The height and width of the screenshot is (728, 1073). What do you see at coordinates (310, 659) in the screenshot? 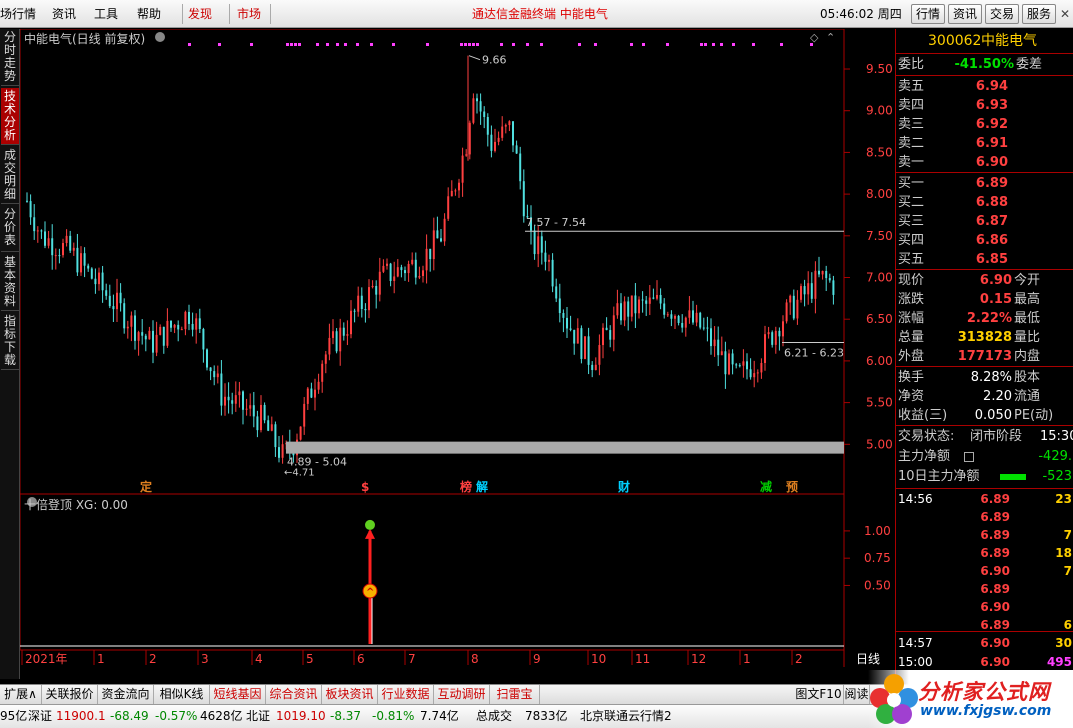
I see `x-axis-label: 5` at bounding box center [310, 659].